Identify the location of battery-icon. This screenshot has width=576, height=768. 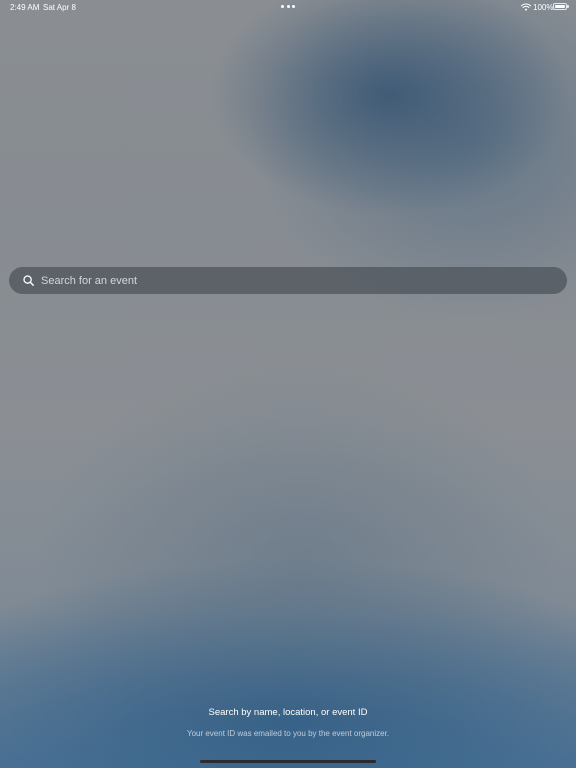
(560, 6).